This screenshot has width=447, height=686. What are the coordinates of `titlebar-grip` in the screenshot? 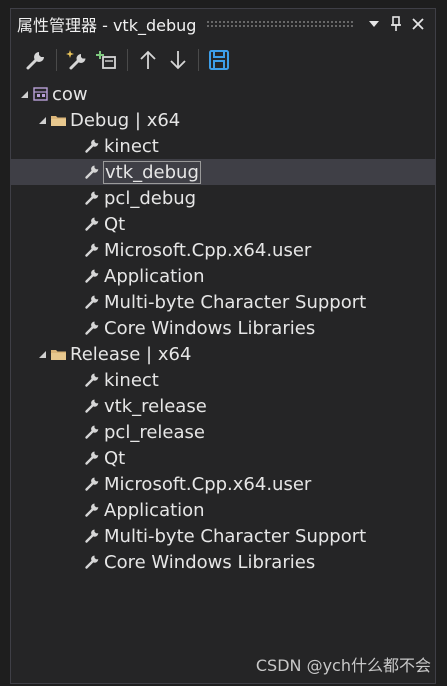 It's located at (280, 24).